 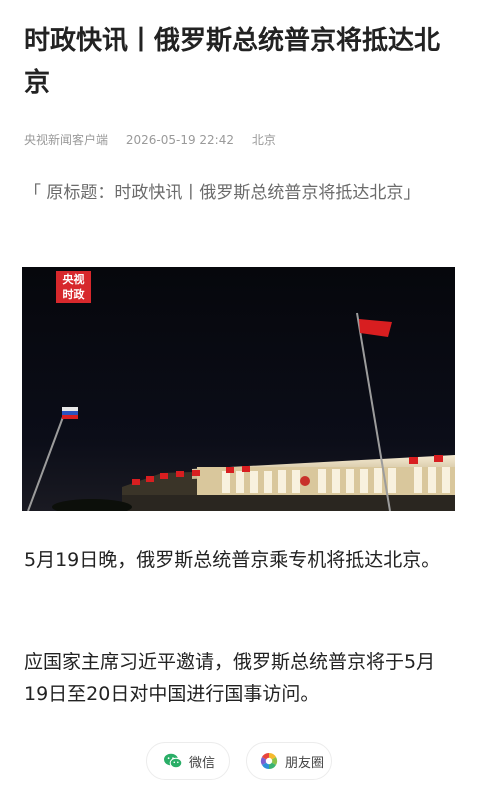 I want to click on share-moments-label: 朋友圈, so click(x=305, y=763).